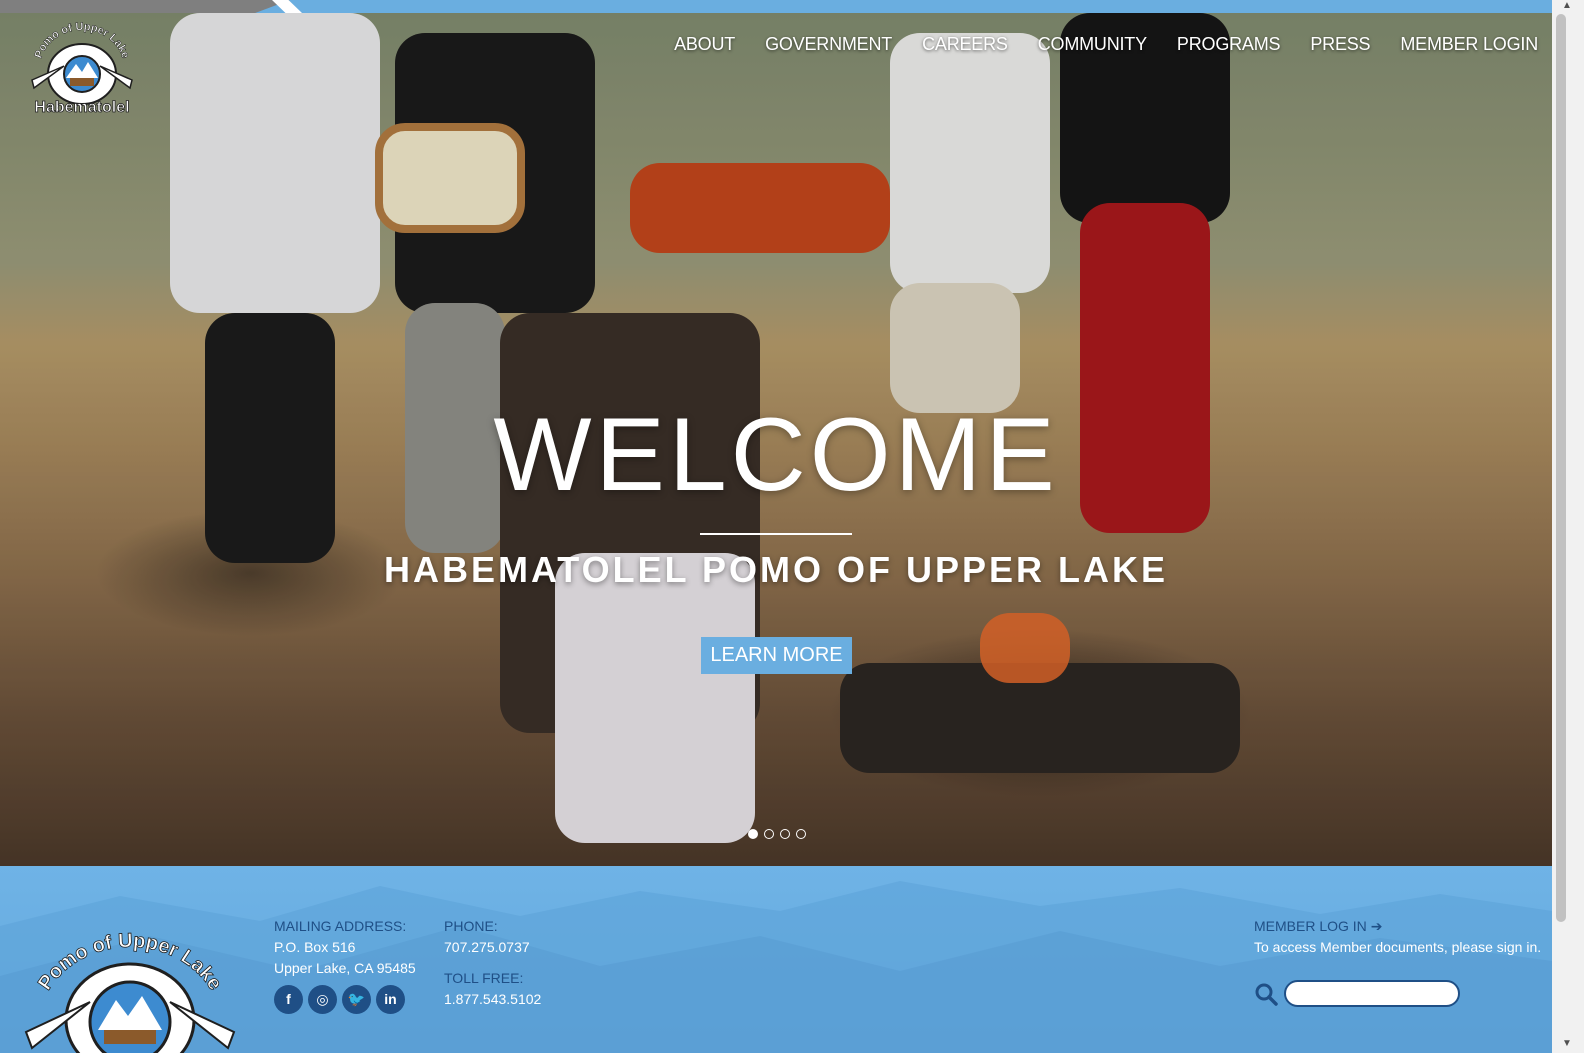 The width and height of the screenshot is (1584, 1053). I want to click on phone-label: PHONE:, so click(471, 926).